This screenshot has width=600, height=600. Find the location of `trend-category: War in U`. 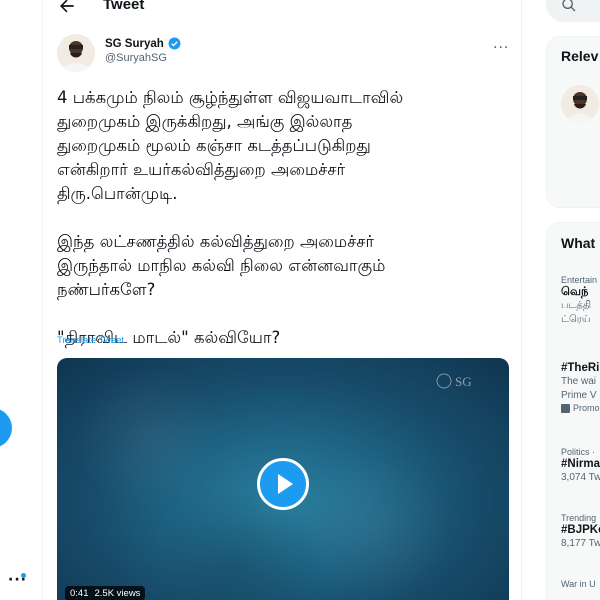

trend-category: War in U is located at coordinates (578, 584).